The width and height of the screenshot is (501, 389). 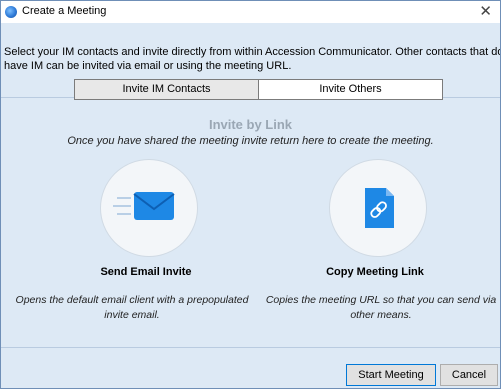 I want to click on close-icon: ✕, so click(x=485, y=11).